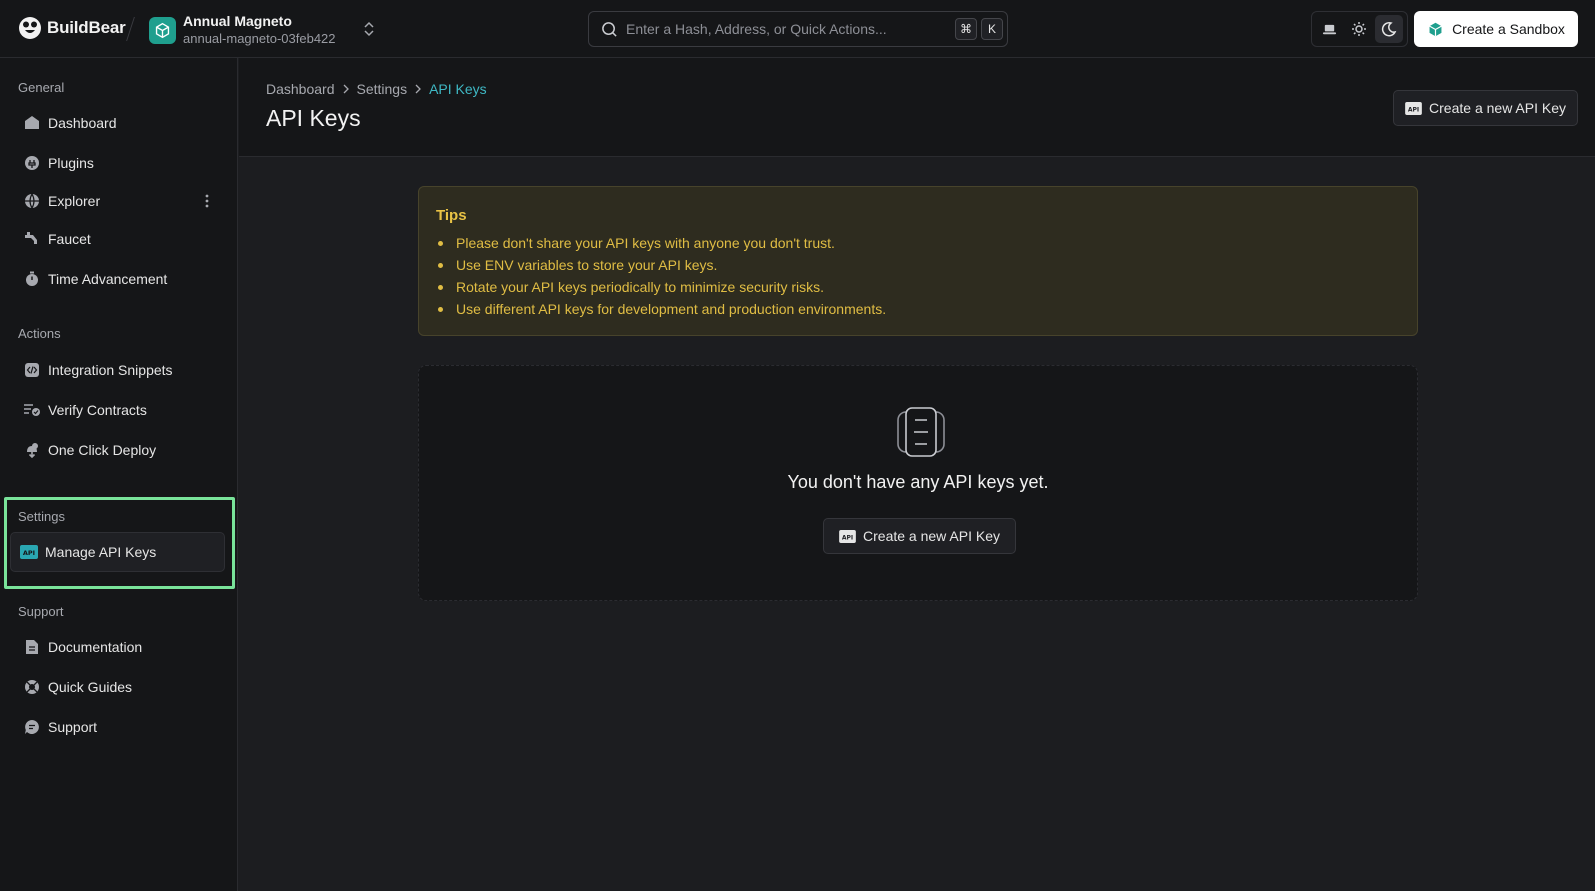  Describe the element at coordinates (30, 28) in the screenshot. I see `buildbear-logo-icon` at that location.